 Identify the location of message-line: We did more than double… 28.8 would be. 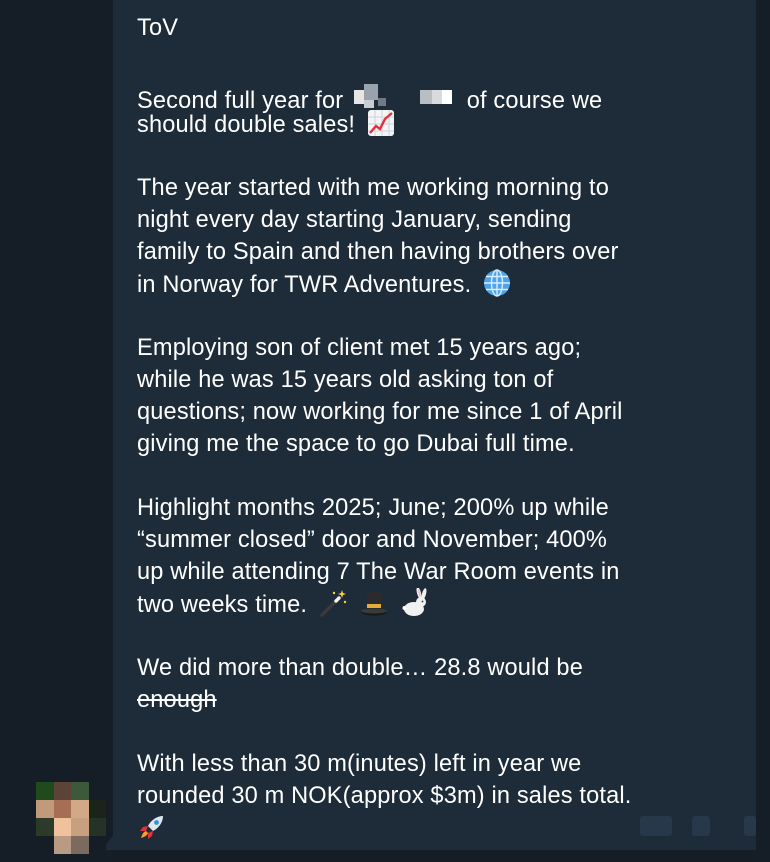
(360, 668).